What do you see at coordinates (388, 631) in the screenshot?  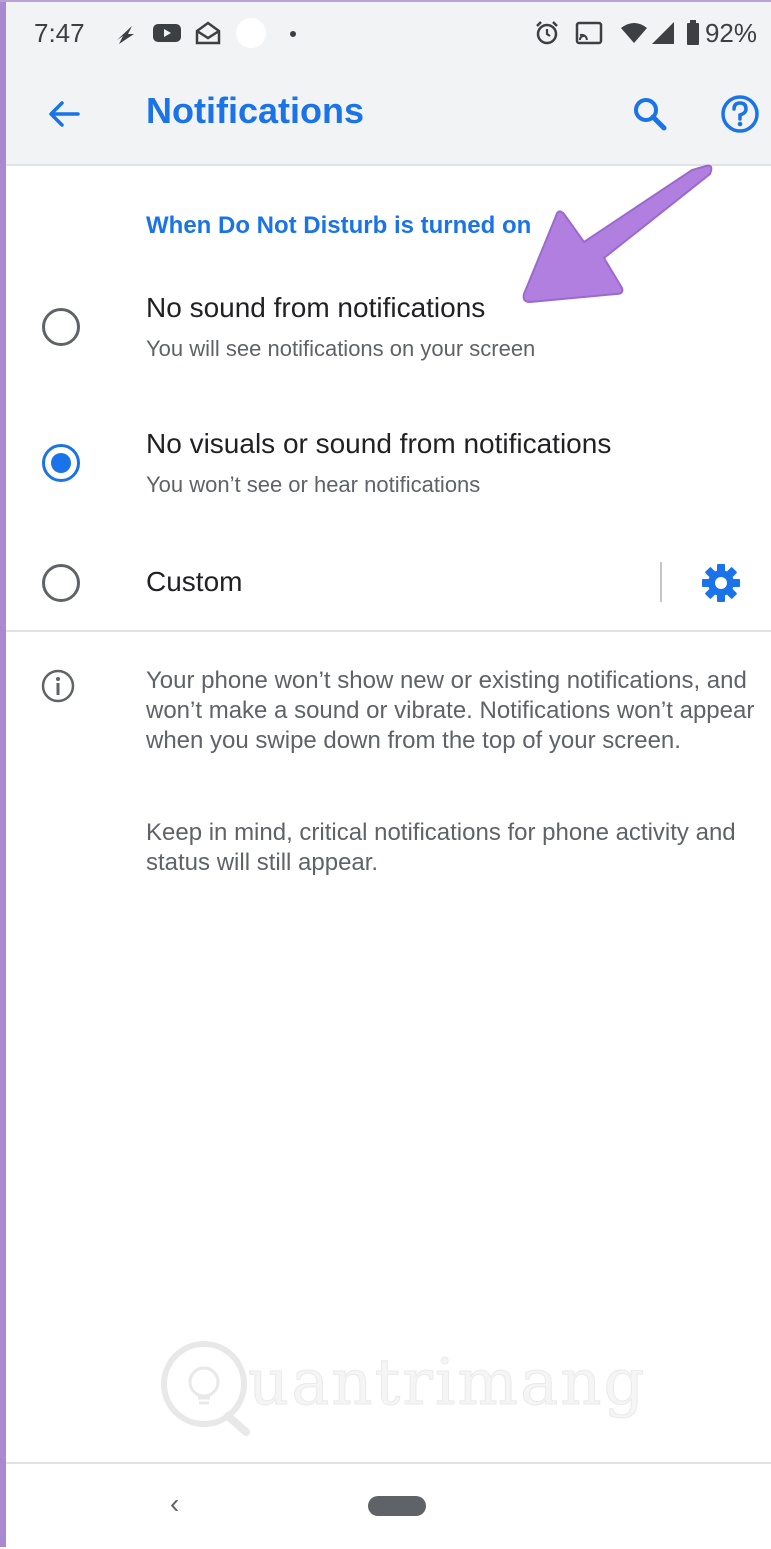 I see `section-divider` at bounding box center [388, 631].